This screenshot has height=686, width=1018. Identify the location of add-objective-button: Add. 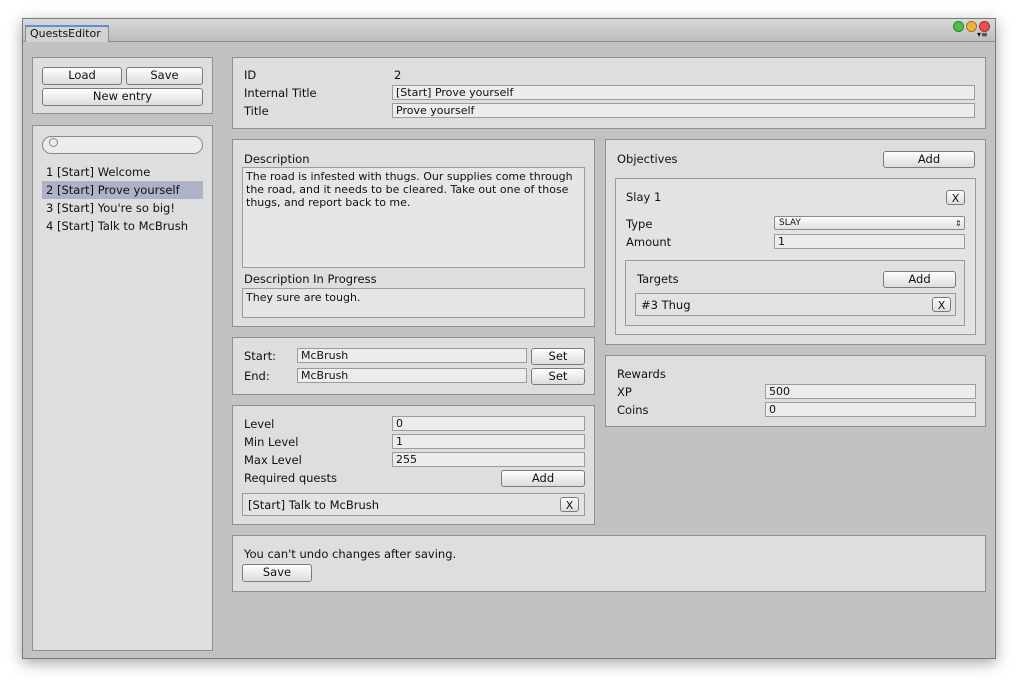
(929, 159).